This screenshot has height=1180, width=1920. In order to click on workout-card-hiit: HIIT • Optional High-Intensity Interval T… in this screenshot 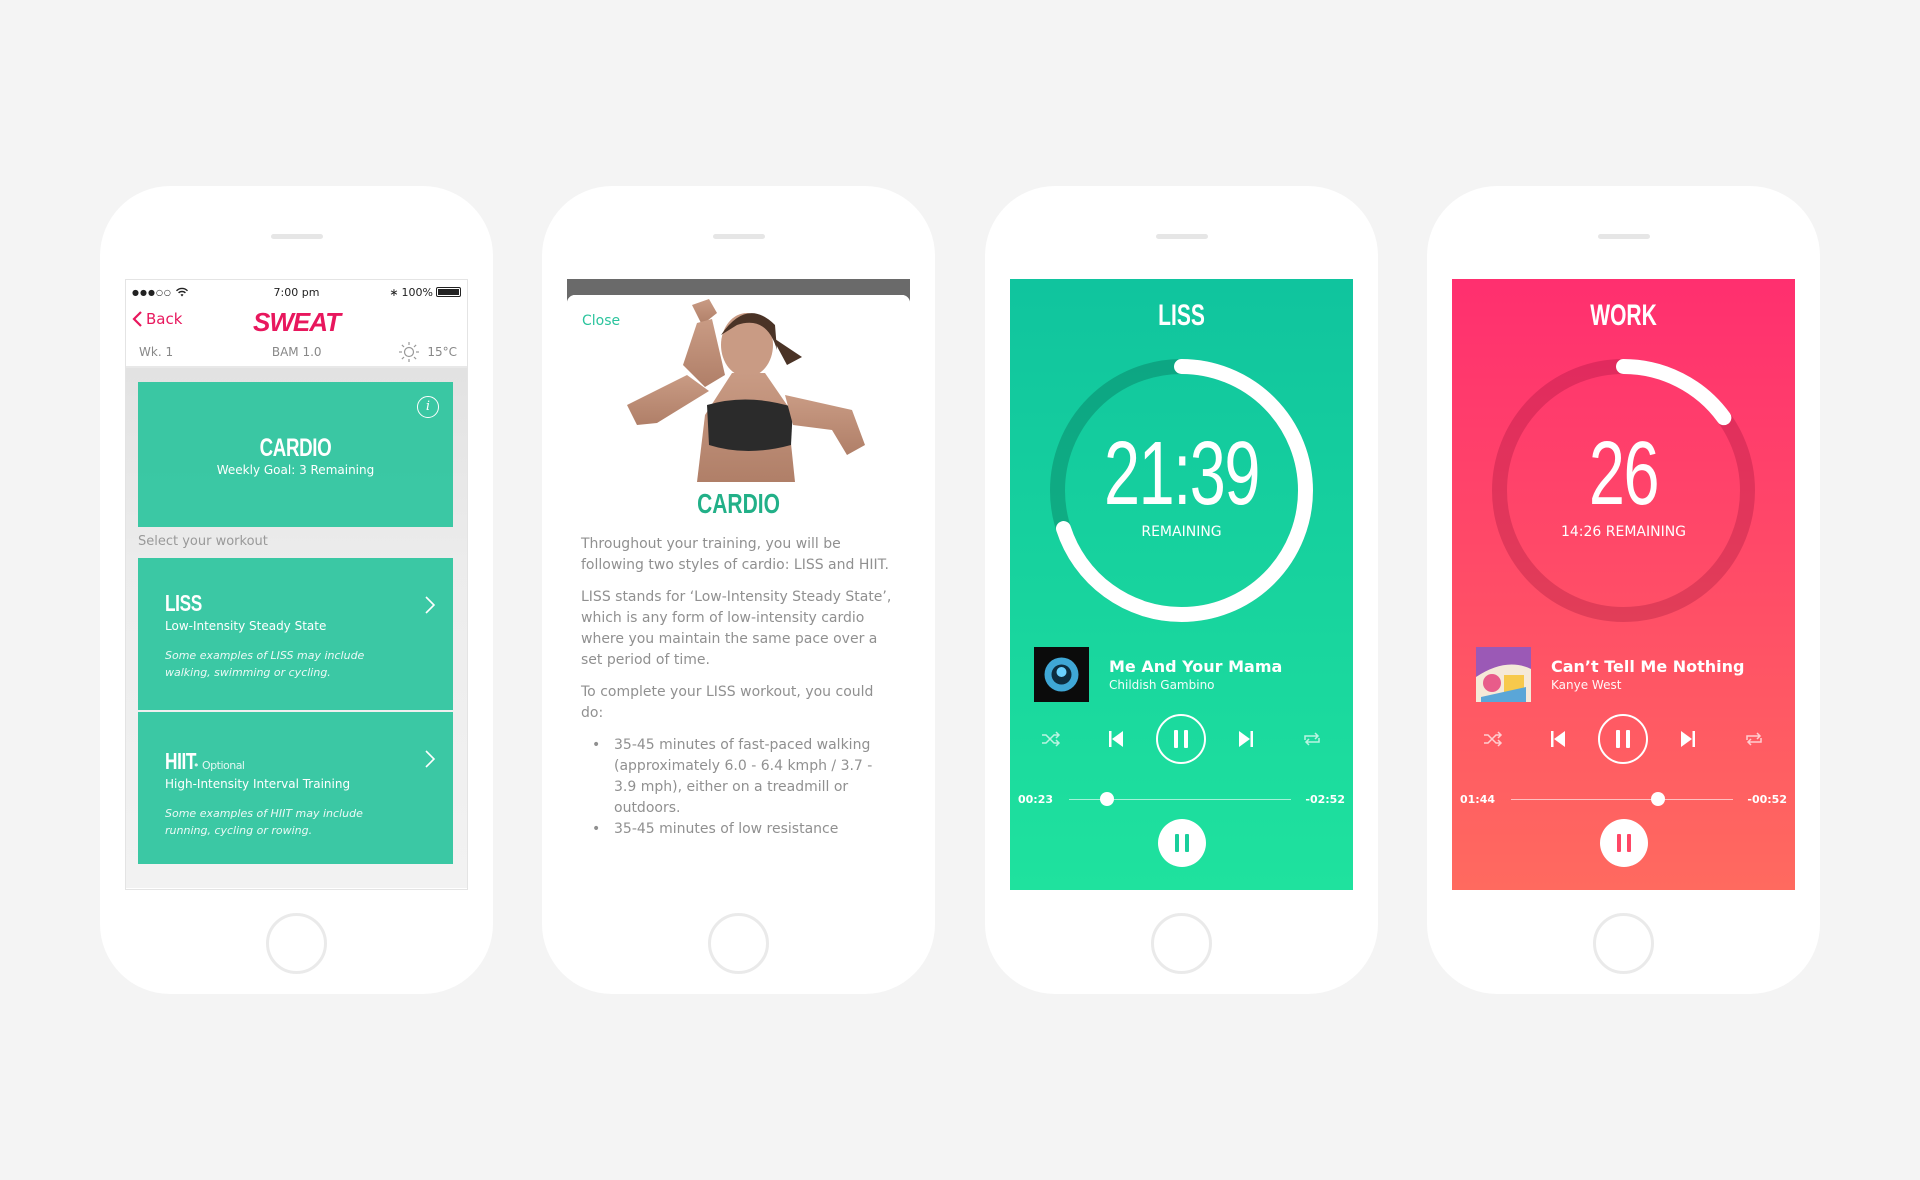, I will do `click(295, 788)`.